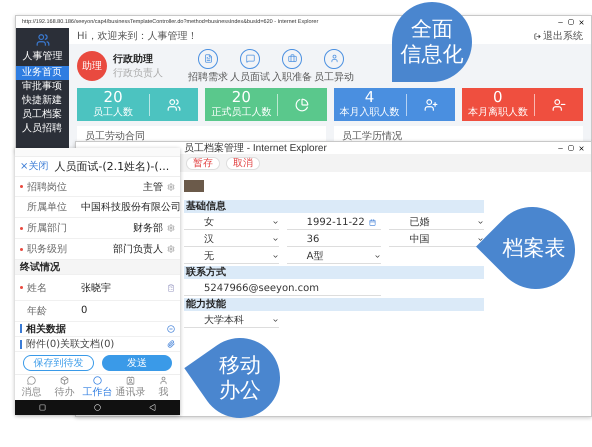 This screenshot has height=447, width=592. I want to click on role-avatar: 助理, so click(92, 66).